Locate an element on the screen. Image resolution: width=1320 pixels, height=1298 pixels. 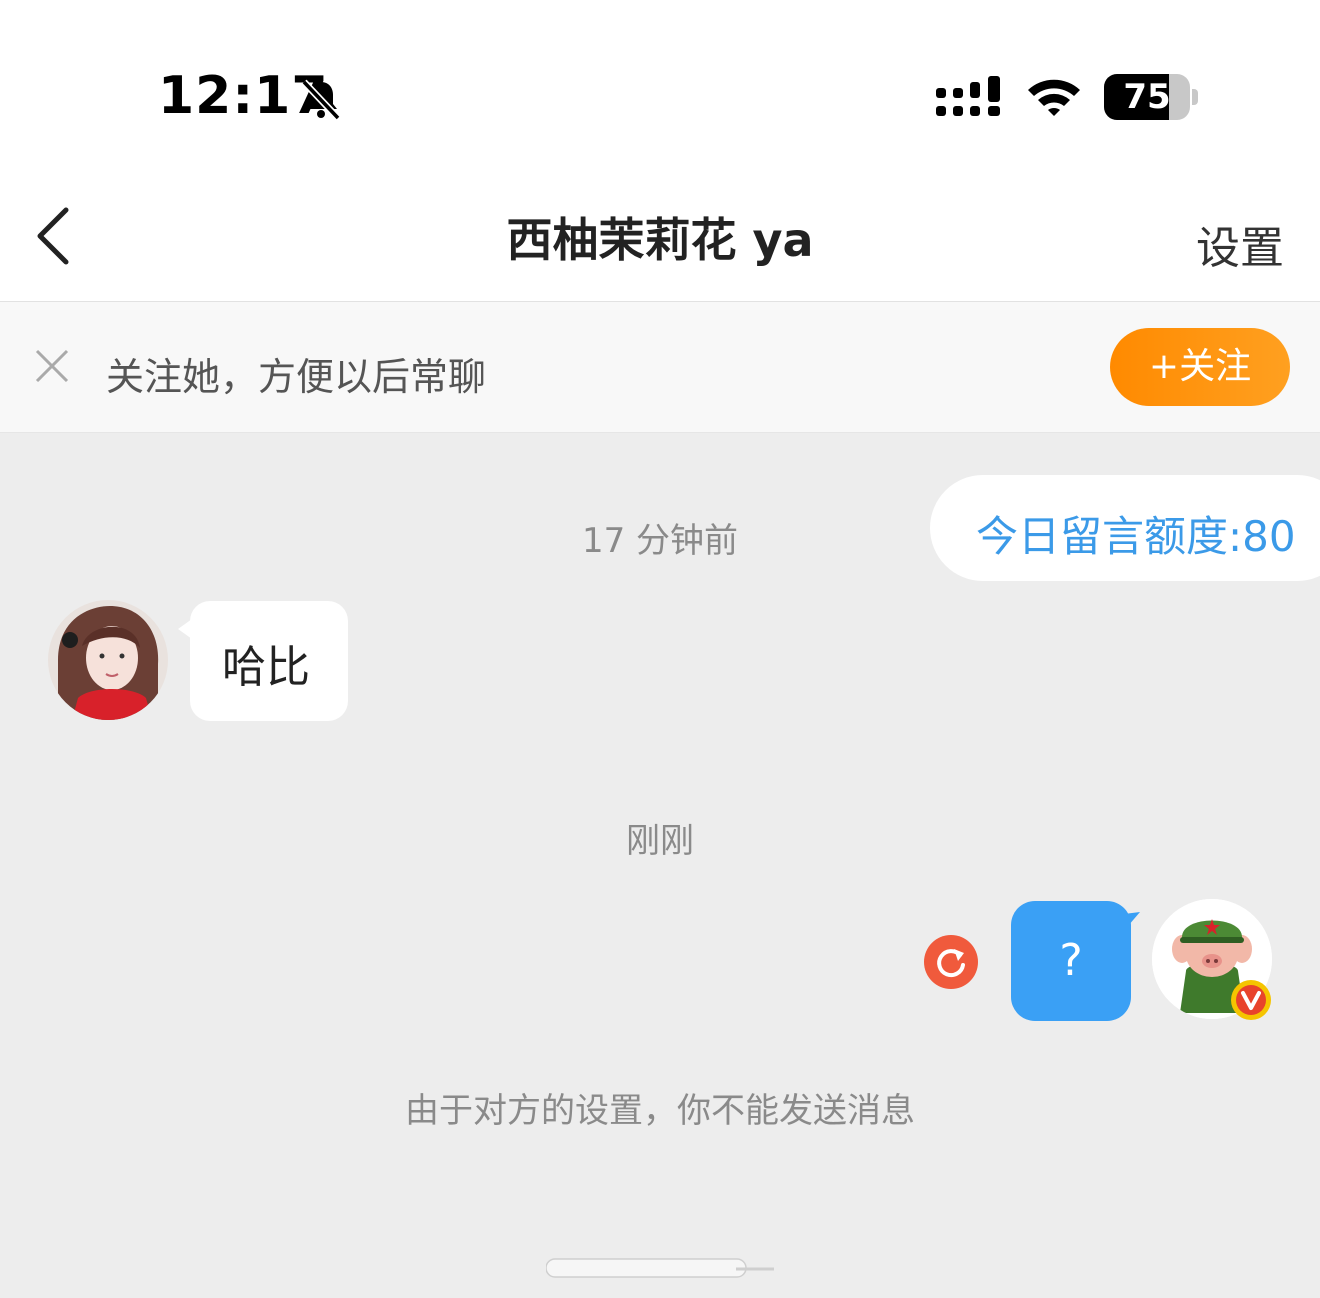
chevron-left-icon is located at coordinates (54, 236).